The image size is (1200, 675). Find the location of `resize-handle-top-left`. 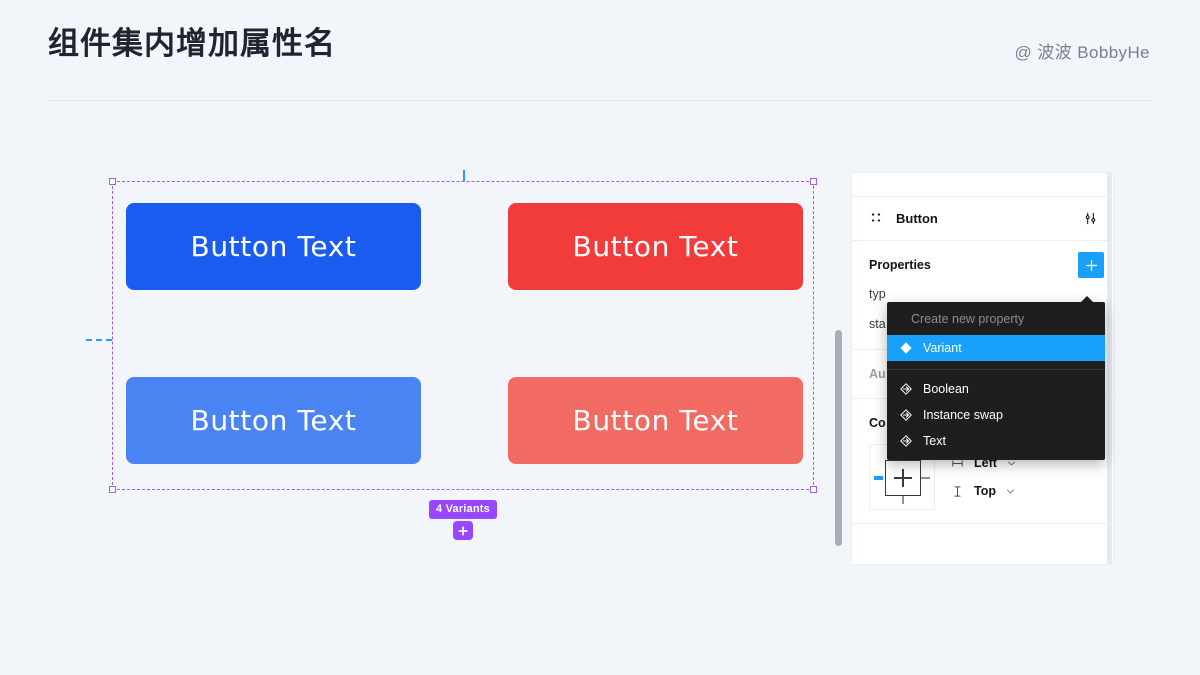

resize-handle-top-left is located at coordinates (112, 181).